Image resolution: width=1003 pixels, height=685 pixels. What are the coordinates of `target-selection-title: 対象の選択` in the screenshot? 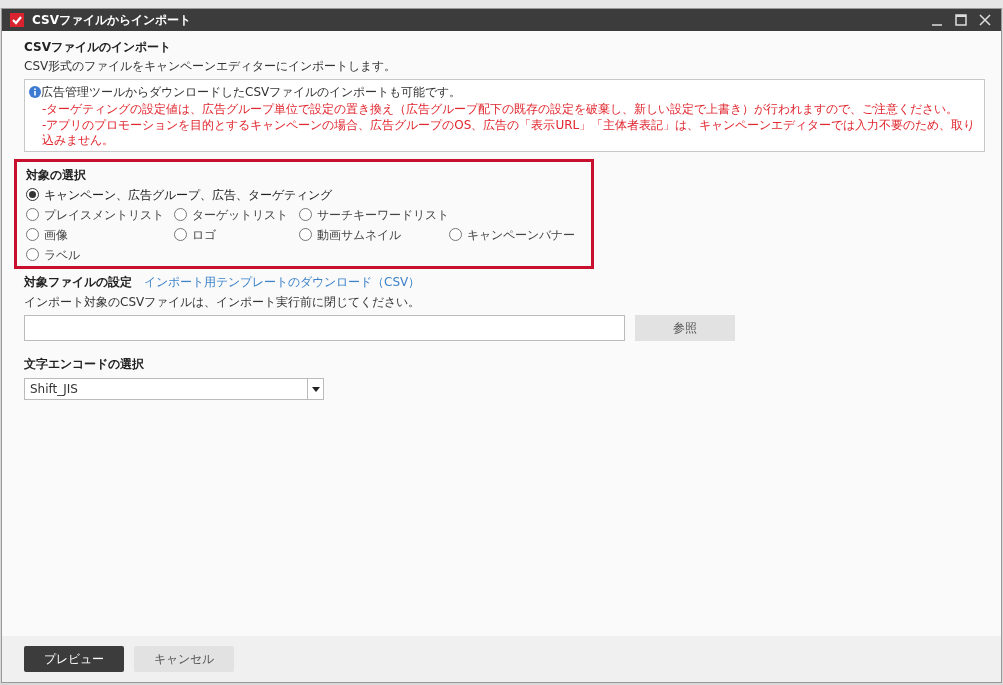 It's located at (56, 175).